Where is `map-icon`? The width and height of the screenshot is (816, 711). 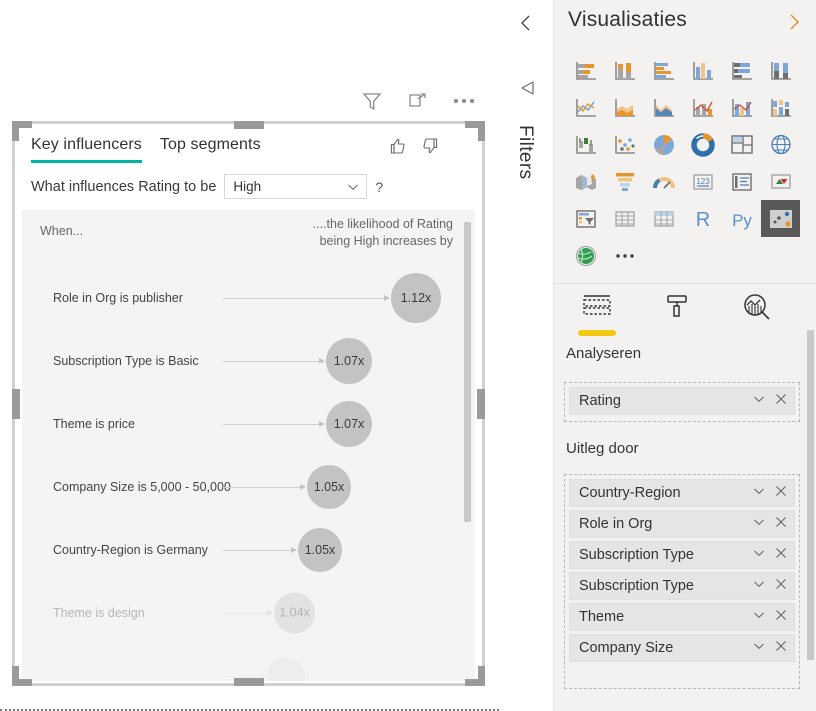 map-icon is located at coordinates (780, 144).